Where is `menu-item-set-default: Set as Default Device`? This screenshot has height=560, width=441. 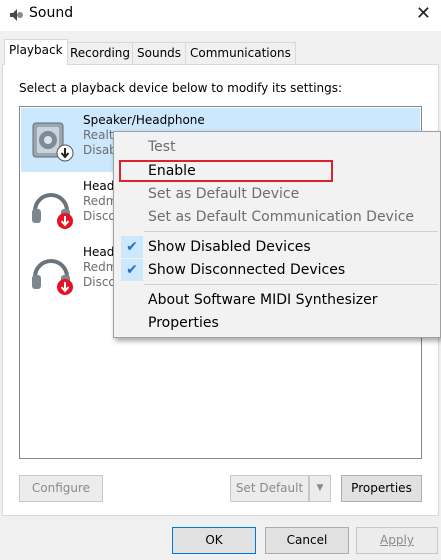
menu-item-set-default: Set as Default Device is located at coordinates (278, 194).